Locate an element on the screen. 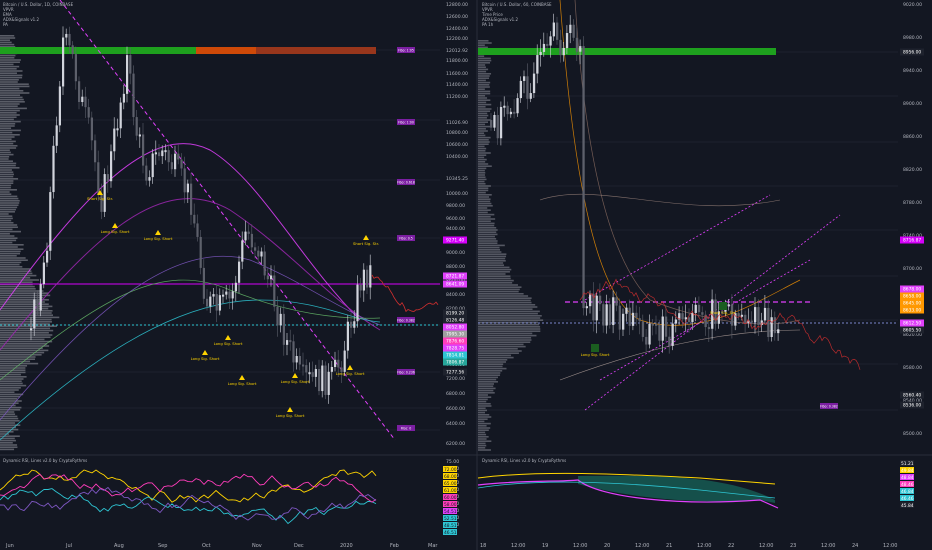  signal-label-8: Long Sig. Short is located at coordinates (350, 373).